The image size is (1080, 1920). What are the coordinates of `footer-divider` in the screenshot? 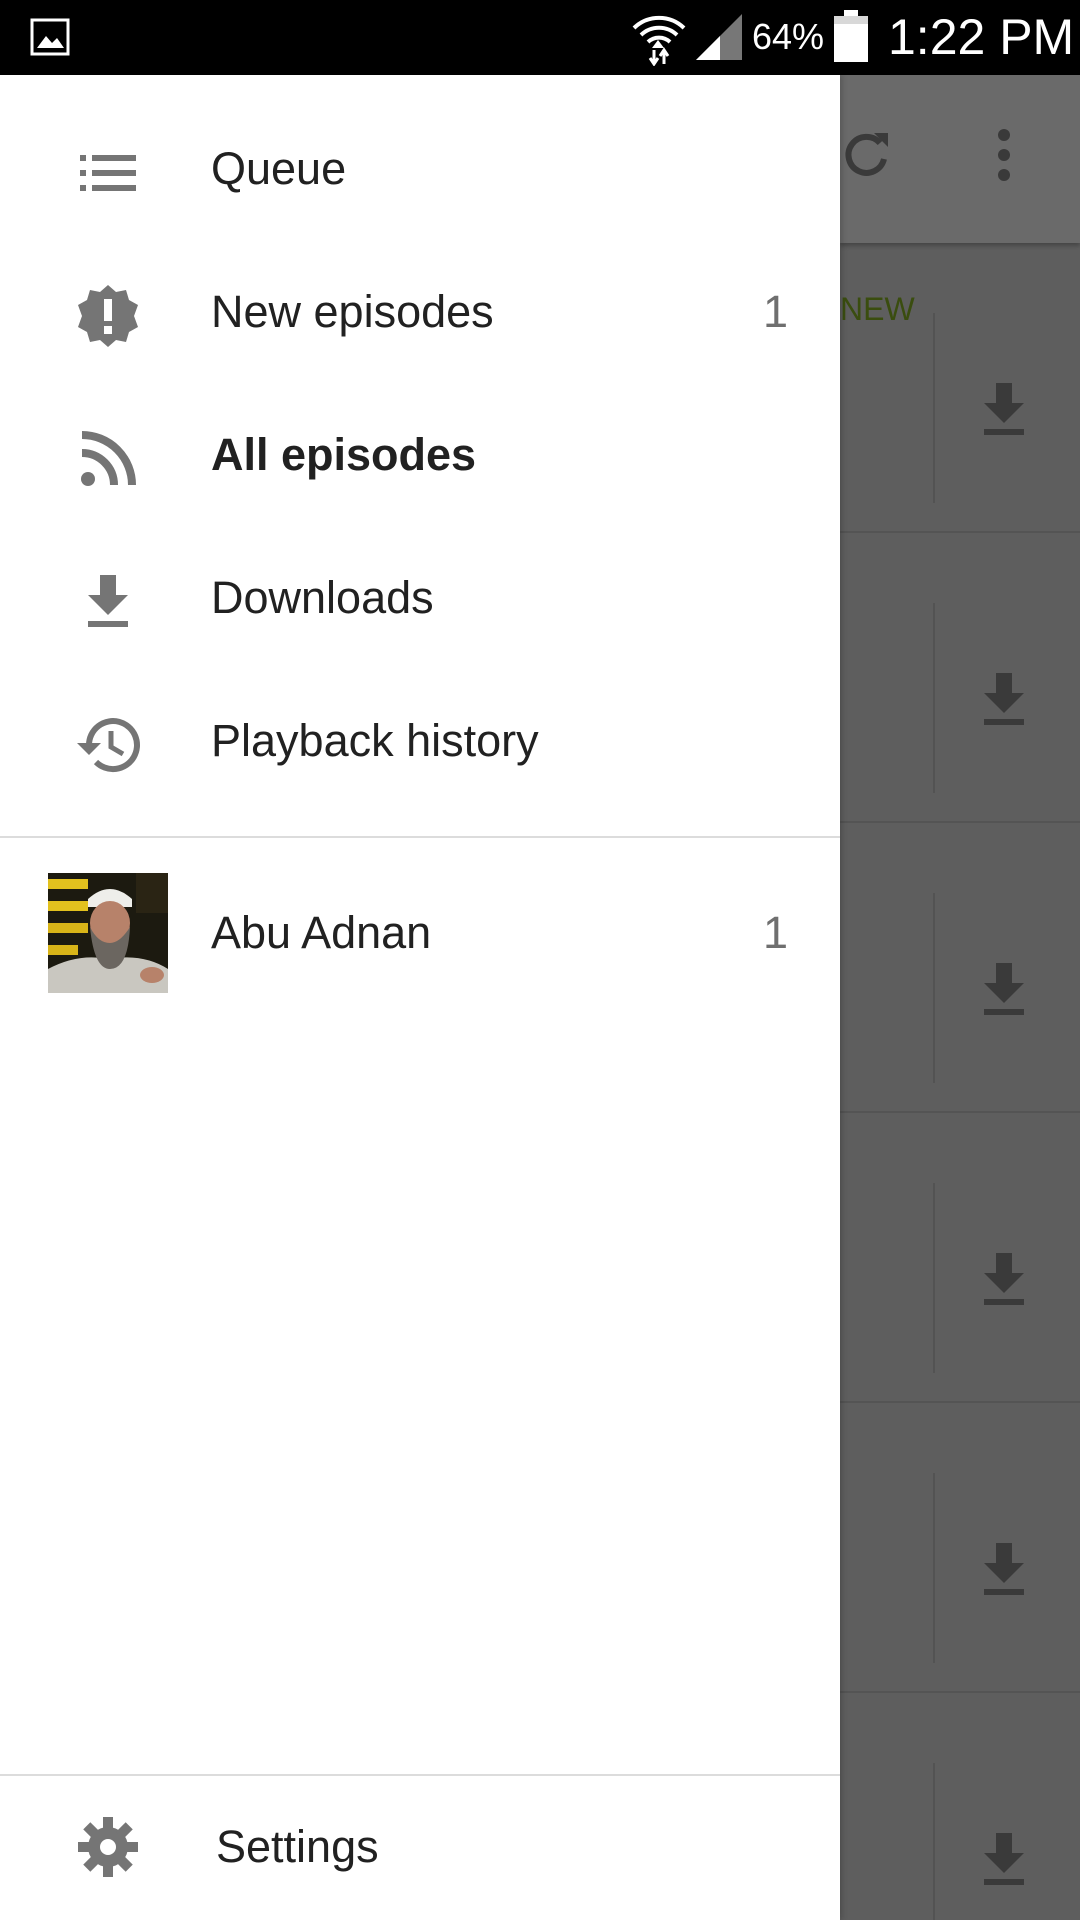 It's located at (420, 1775).